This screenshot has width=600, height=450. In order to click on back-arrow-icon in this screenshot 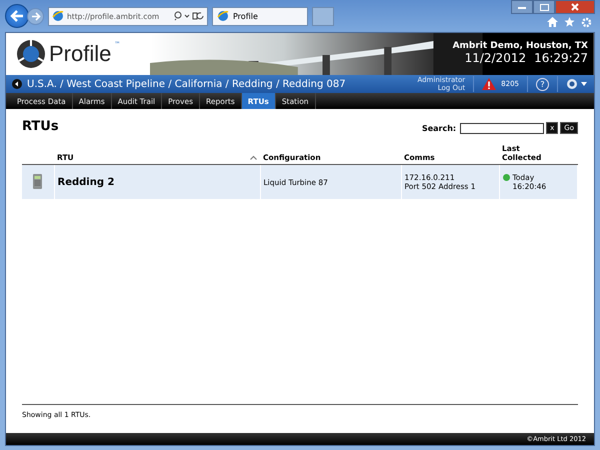, I will do `click(17, 16)`.